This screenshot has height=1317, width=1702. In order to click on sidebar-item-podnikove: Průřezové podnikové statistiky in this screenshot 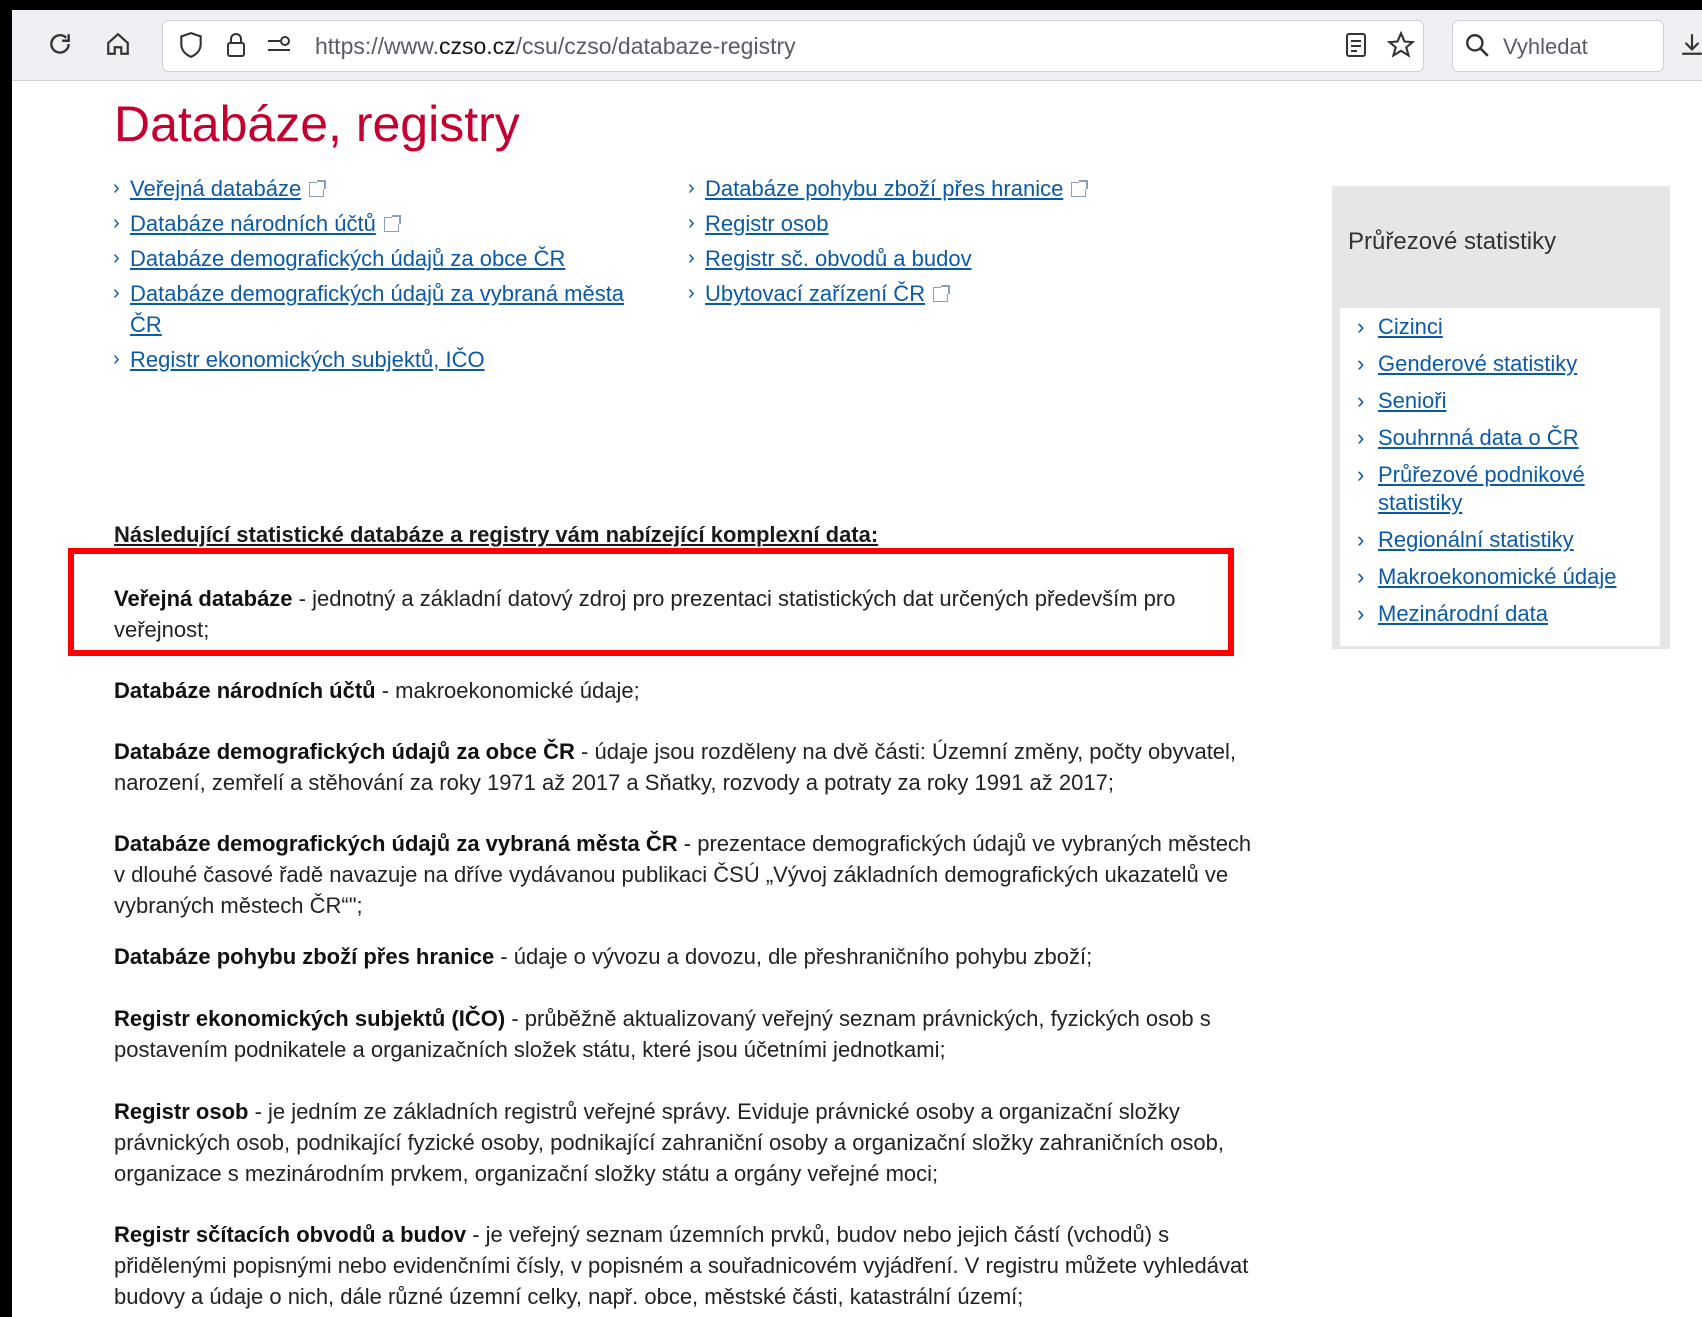, I will do `click(1500, 489)`.